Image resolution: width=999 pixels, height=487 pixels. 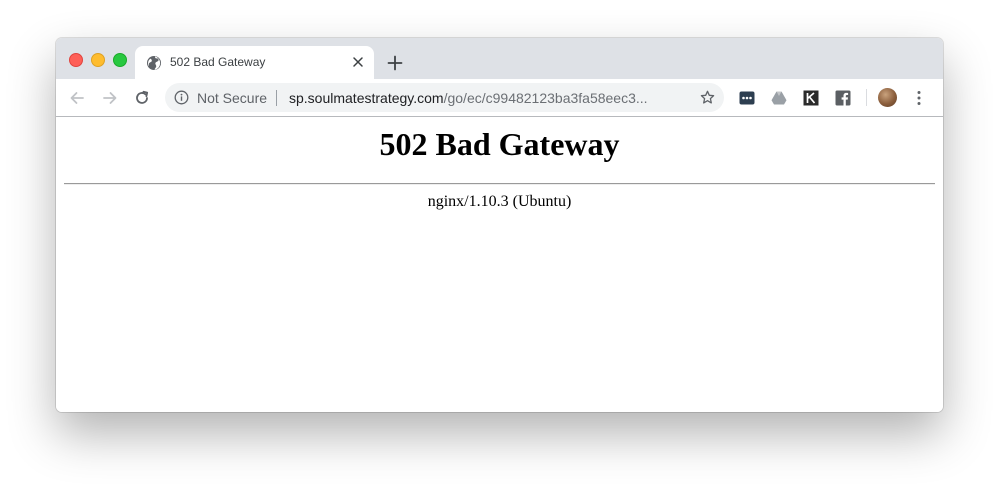 What do you see at coordinates (276, 98) in the screenshot?
I see `omnibox-divider` at bounding box center [276, 98].